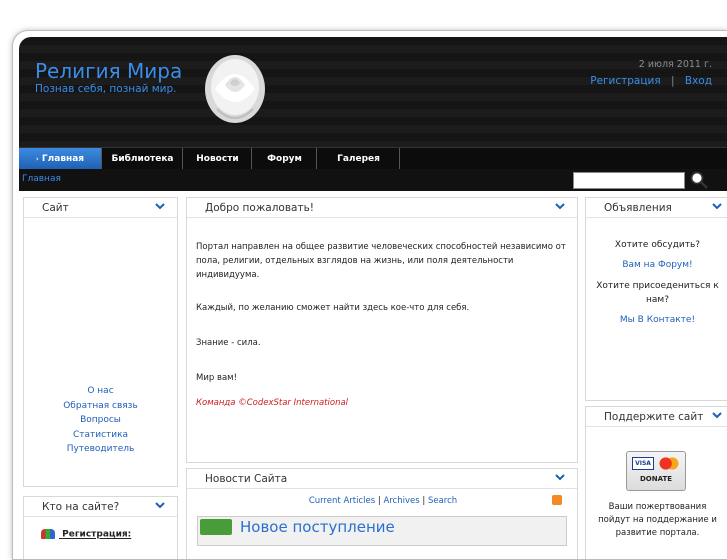 This screenshot has width=727, height=560. Describe the element at coordinates (442, 501) in the screenshot. I see `search-link: Search` at that location.